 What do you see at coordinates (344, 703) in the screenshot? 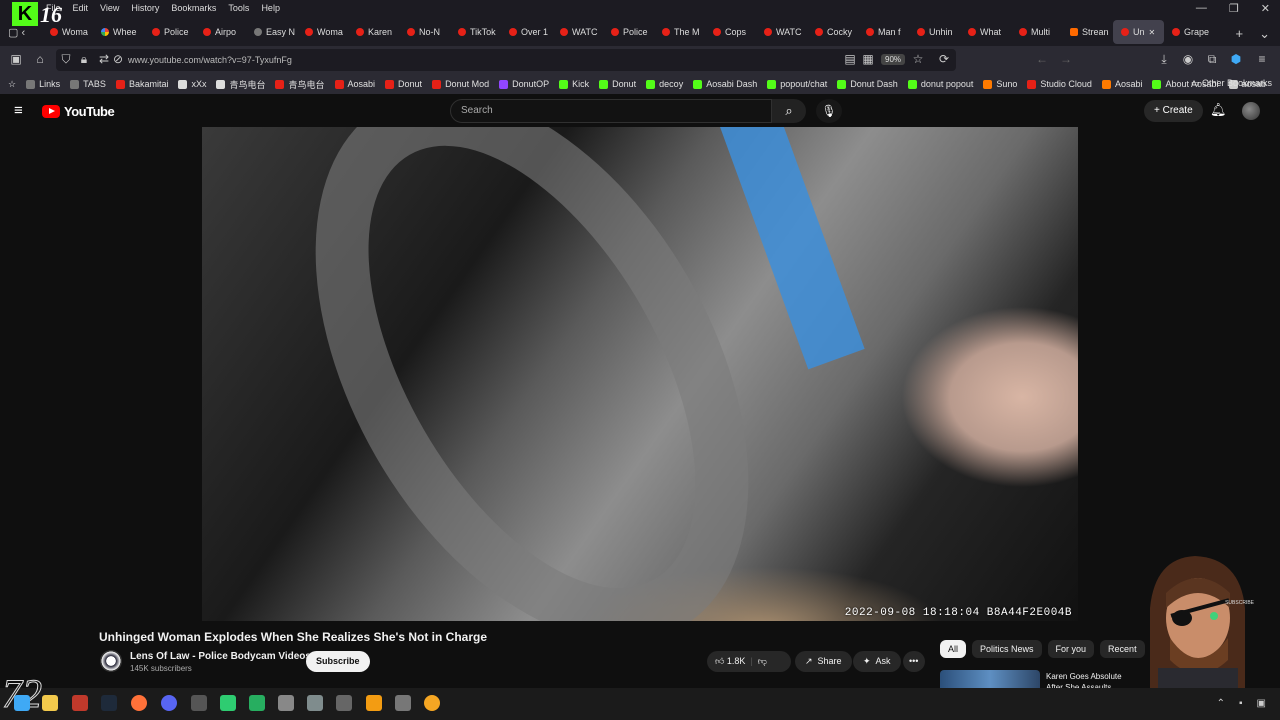
I see `taskbar-editor-icon` at bounding box center [344, 703].